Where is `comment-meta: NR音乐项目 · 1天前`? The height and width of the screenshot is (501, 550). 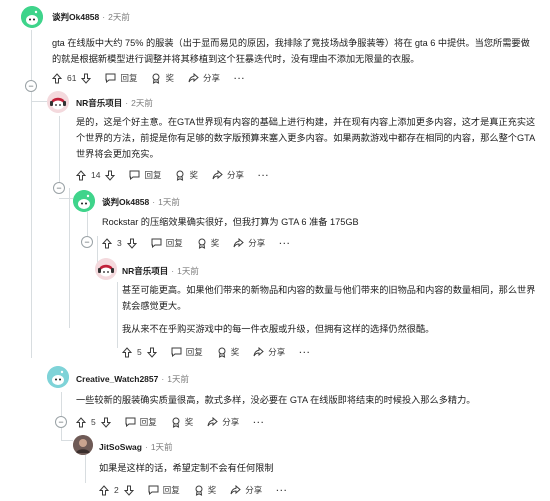 comment-meta: NR音乐项目 · 1天前 is located at coordinates (160, 271).